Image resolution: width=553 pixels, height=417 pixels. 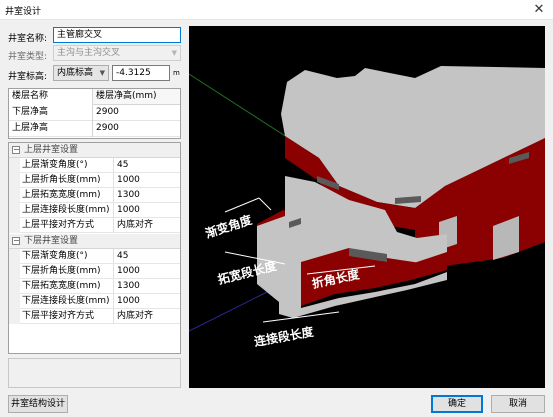 What do you see at coordinates (51, 150) in the screenshot?
I see `group-title: 上层井室设置` at bounding box center [51, 150].